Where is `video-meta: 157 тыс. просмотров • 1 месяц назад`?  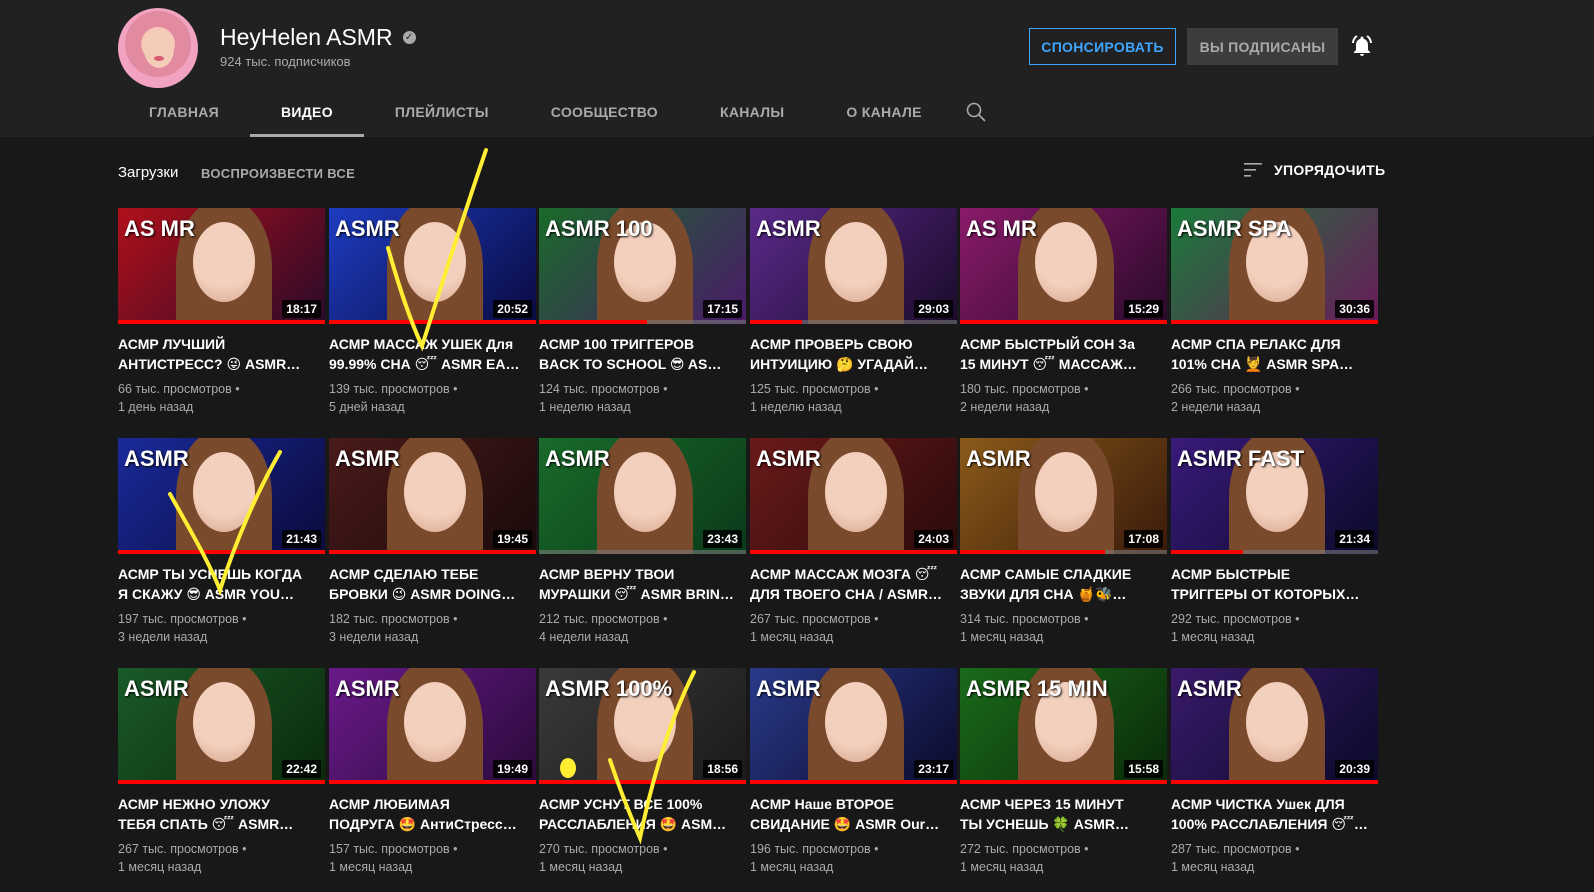 video-meta: 157 тыс. просмотров • 1 месяц назад is located at coordinates (432, 858).